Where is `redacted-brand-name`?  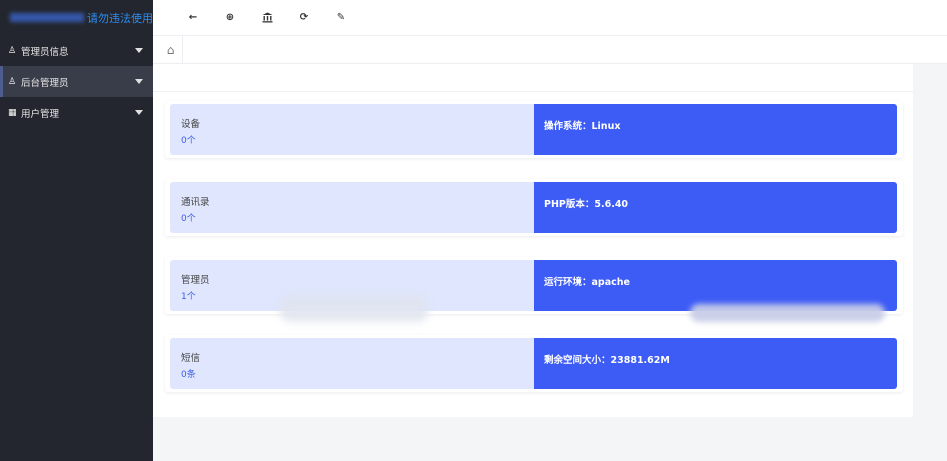
redacted-brand-name is located at coordinates (47, 17).